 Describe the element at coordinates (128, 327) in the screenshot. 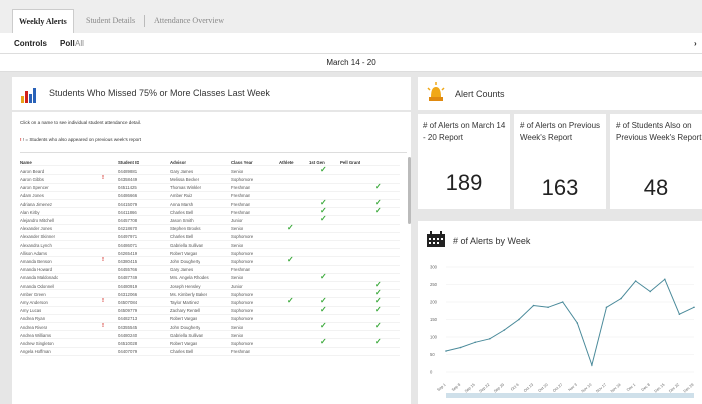

I see `student-id: 04355545` at that location.